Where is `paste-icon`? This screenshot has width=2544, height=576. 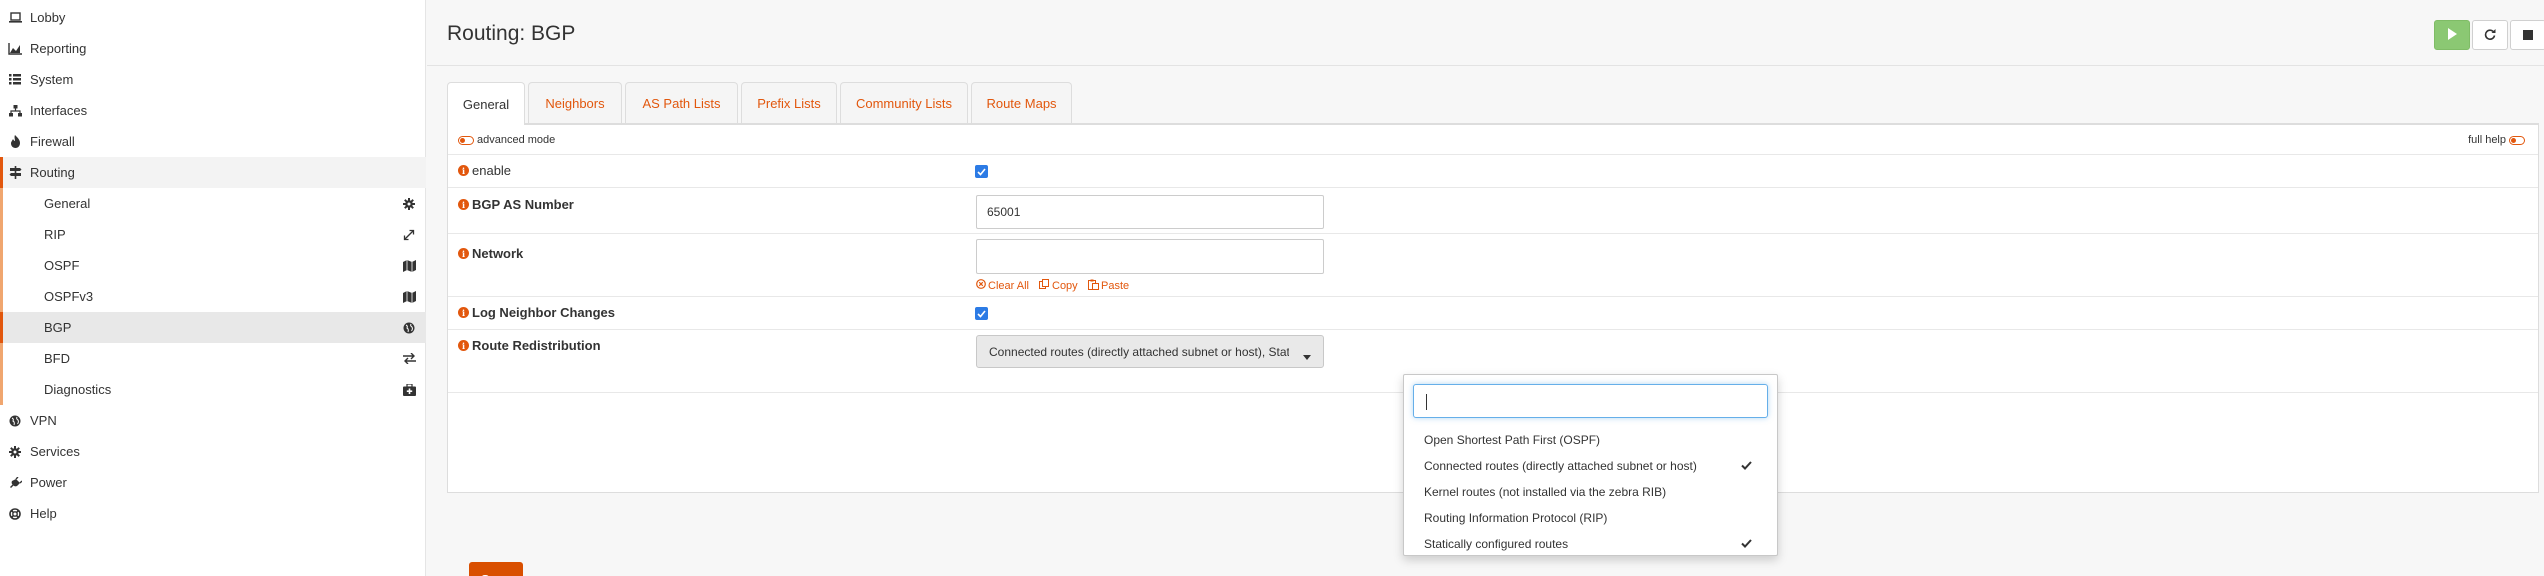 paste-icon is located at coordinates (1093, 286).